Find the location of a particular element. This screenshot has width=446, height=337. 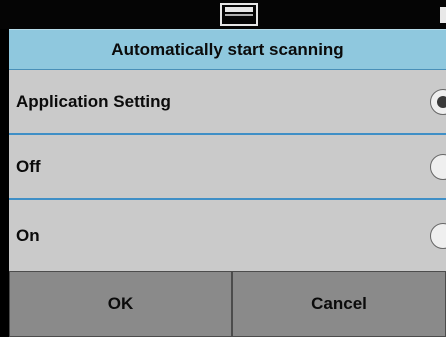

cancel-button: Cancel is located at coordinates (339, 304).